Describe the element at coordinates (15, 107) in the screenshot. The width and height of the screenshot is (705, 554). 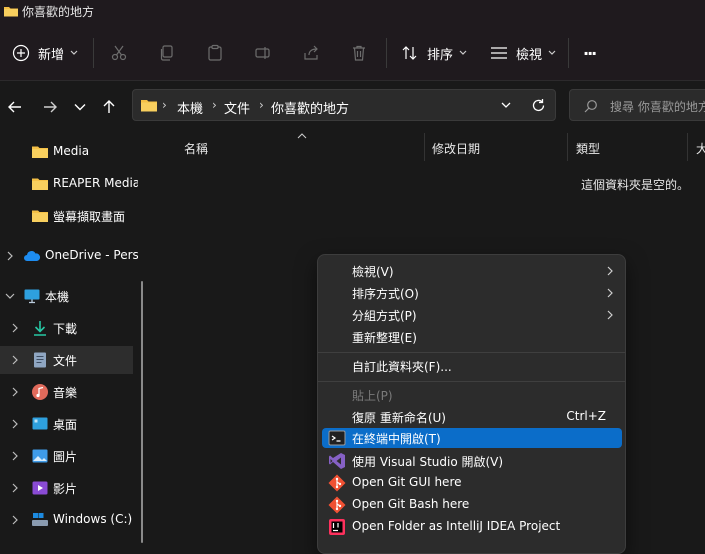
I see `back-button` at that location.